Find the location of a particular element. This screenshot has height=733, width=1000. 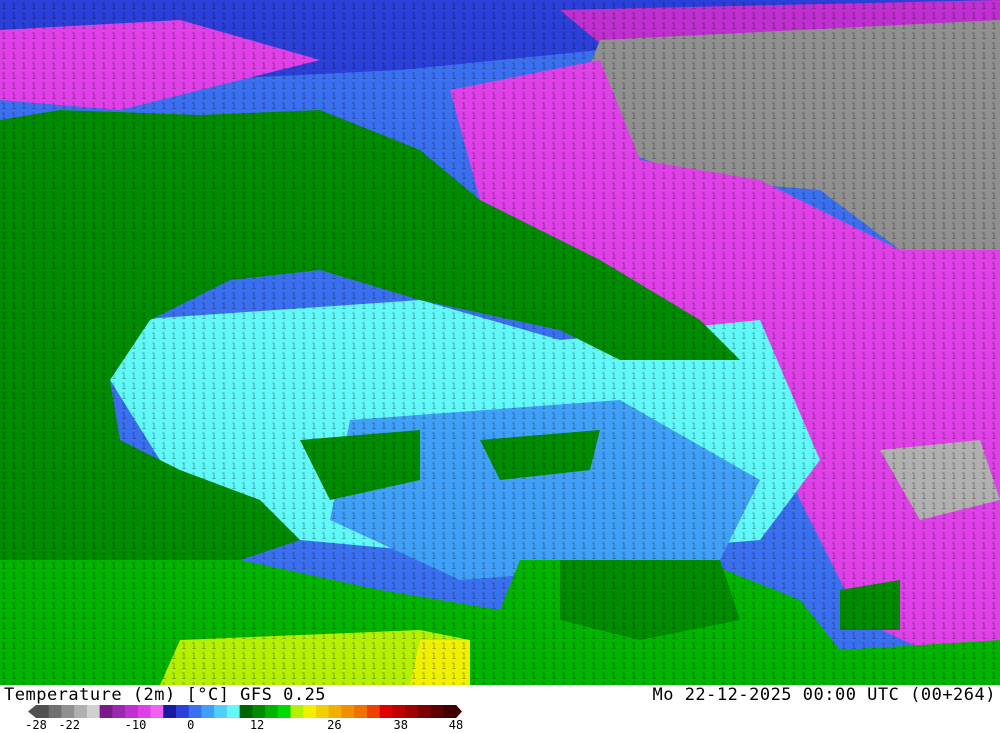

colorbar-tick-label: -22 is located at coordinates (69, 725).